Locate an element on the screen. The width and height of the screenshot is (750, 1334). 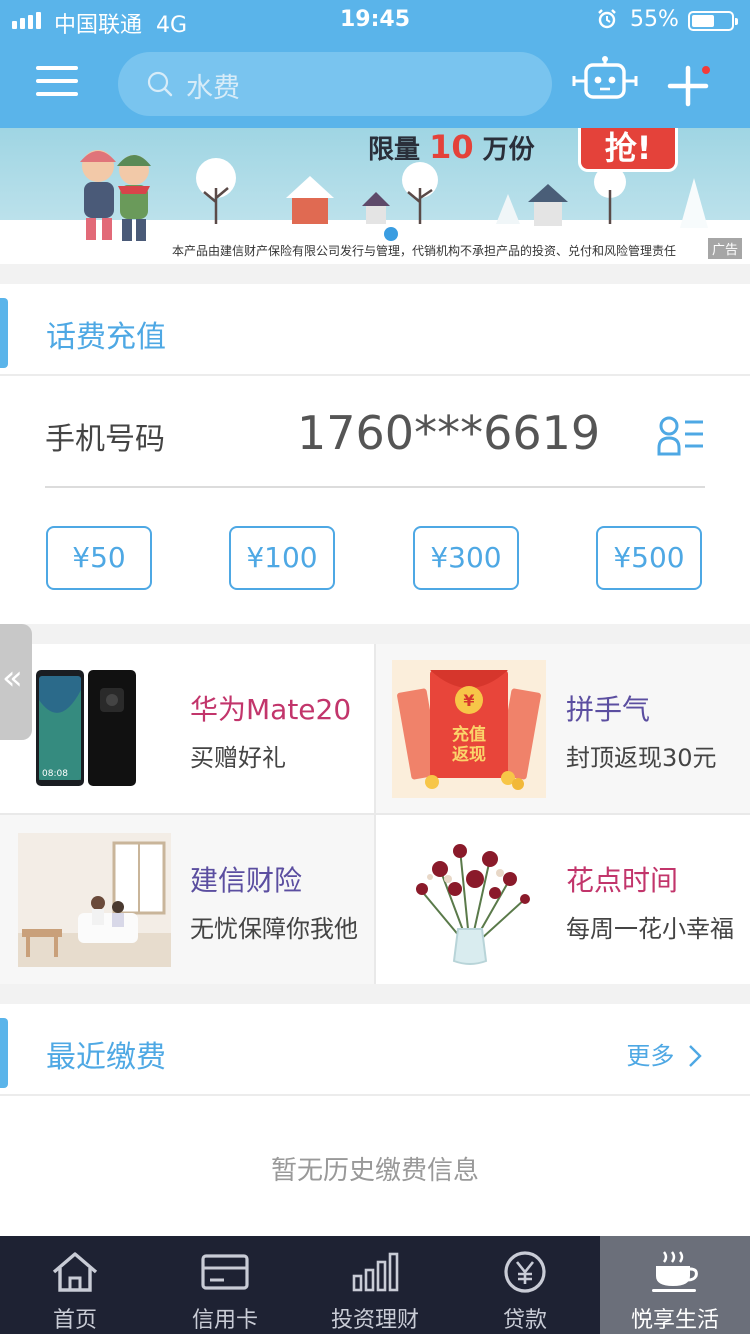
coffee-cup-icon is located at coordinates (675, 1271).